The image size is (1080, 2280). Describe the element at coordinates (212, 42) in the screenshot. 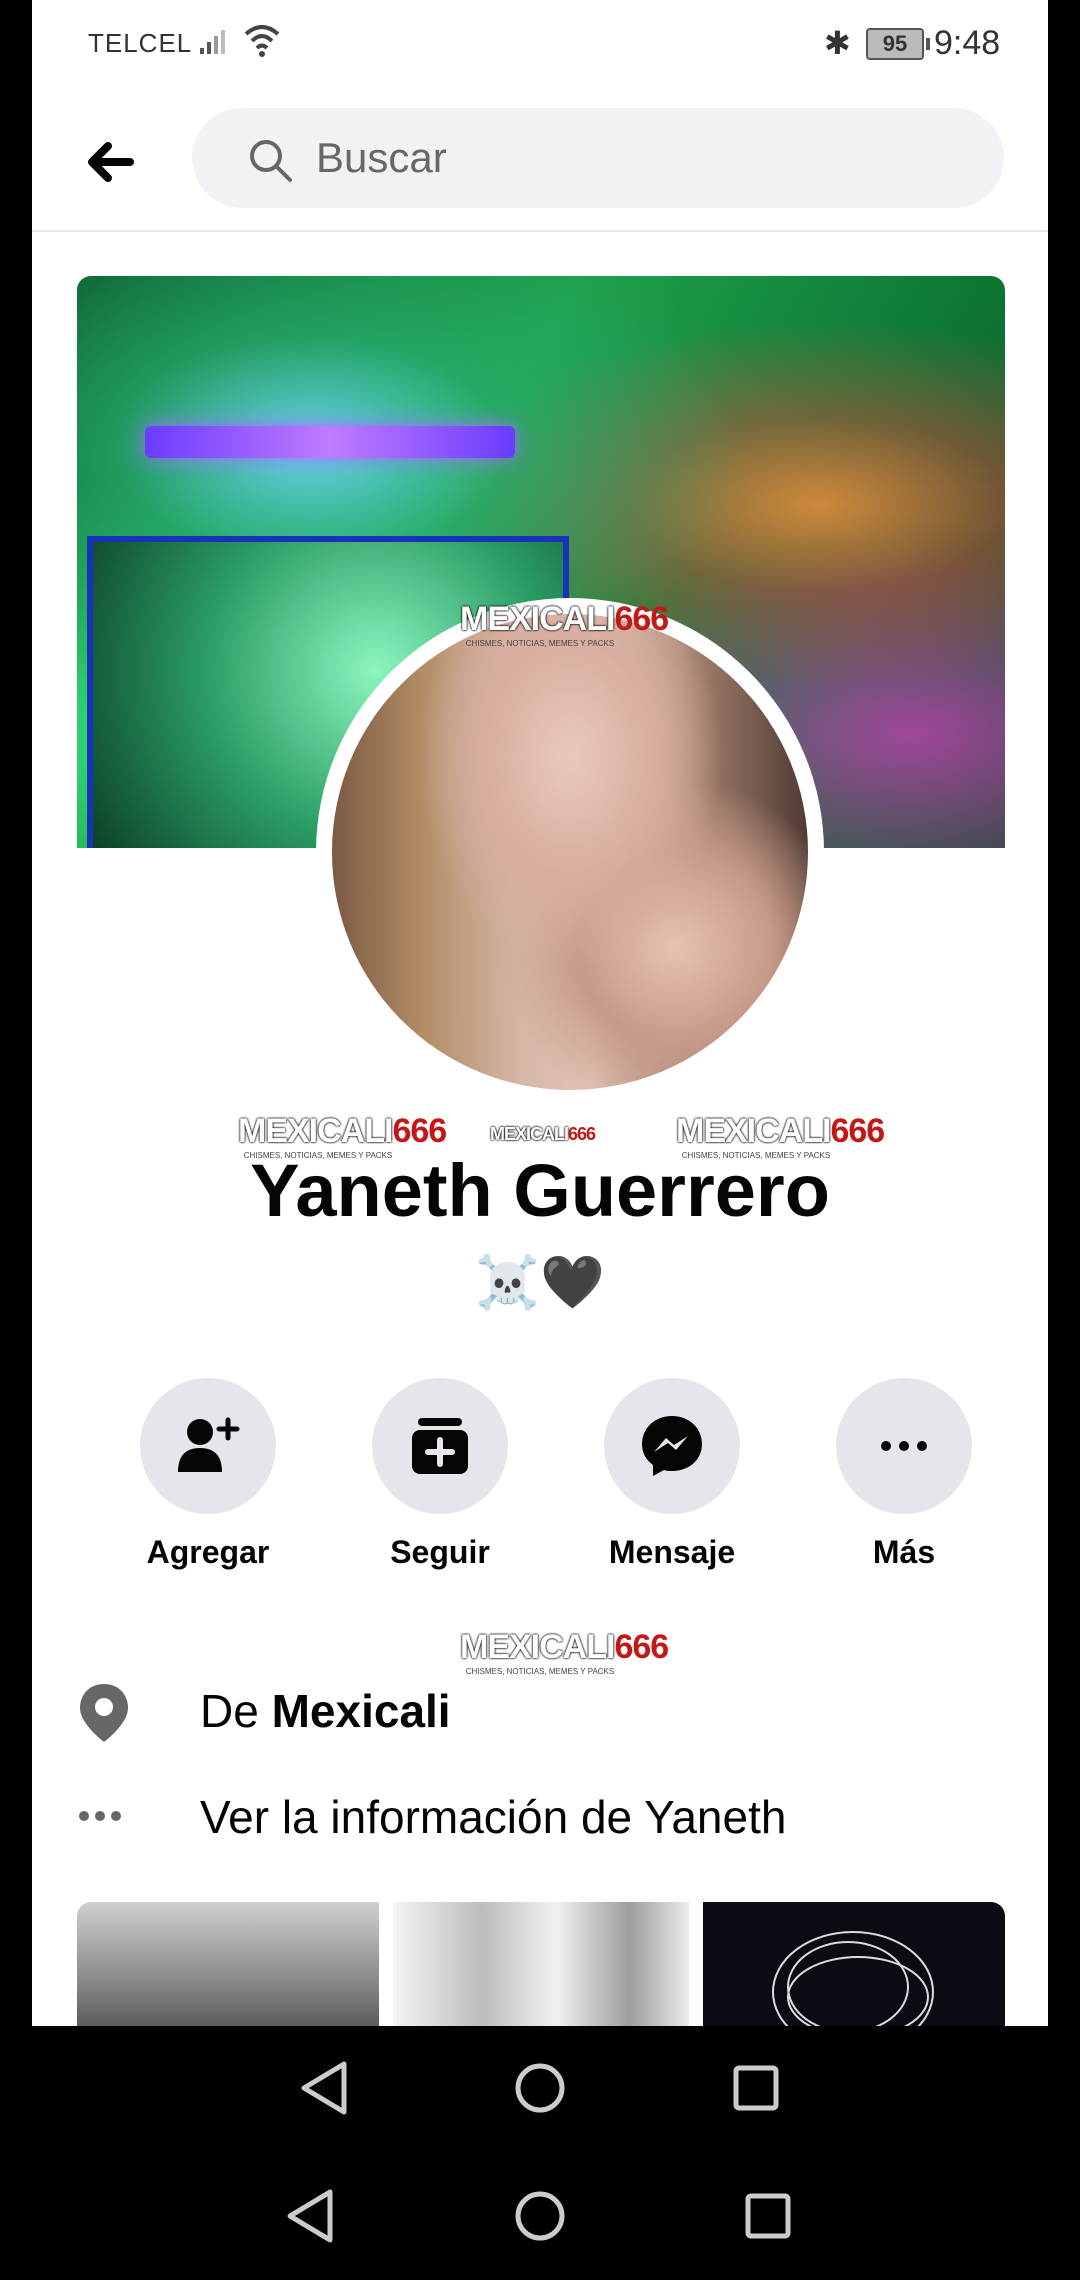

I see `signal-icon` at that location.